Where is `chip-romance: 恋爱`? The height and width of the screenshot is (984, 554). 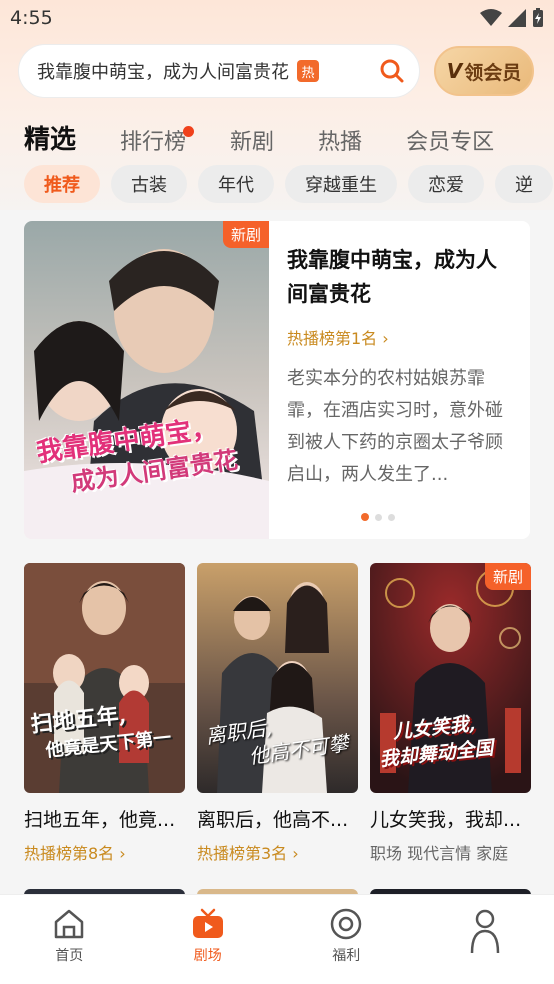 chip-romance: 恋爱 is located at coordinates (446, 184).